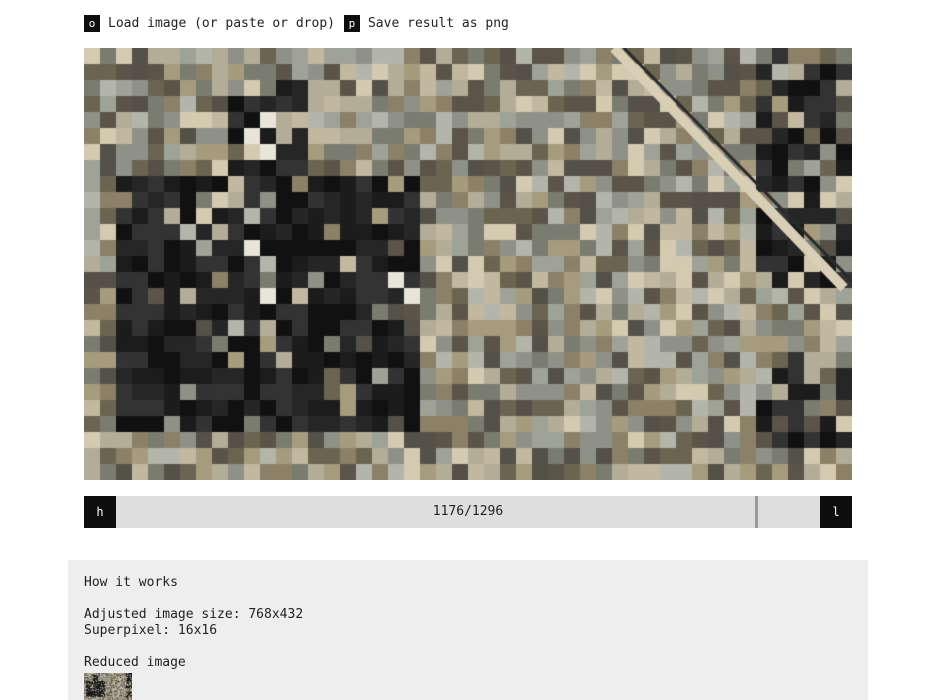 The width and height of the screenshot is (940, 700). Describe the element at coordinates (194, 614) in the screenshot. I see `adjusted-size-text: Adjusted image size: 768x432` at that location.